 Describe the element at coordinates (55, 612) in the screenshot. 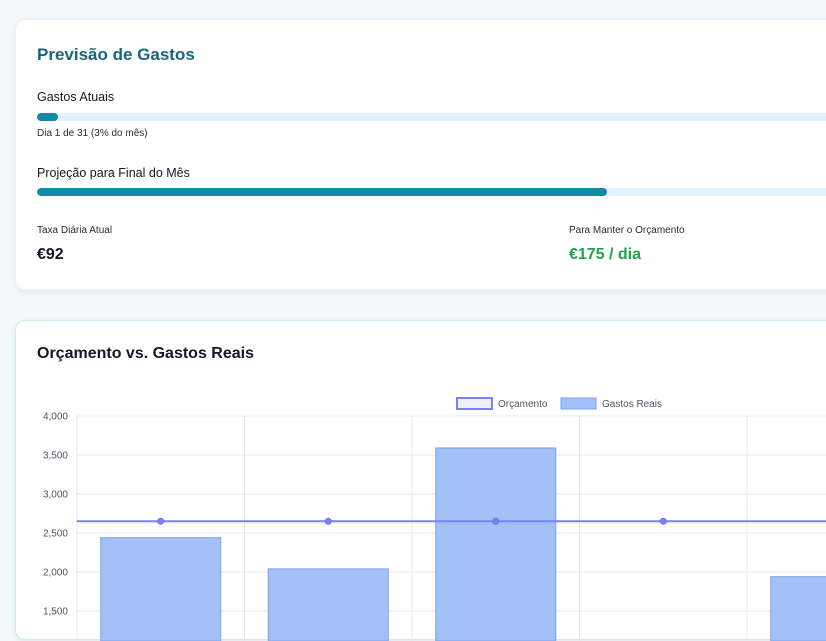

I see `y-tick-label: 1,500` at that location.